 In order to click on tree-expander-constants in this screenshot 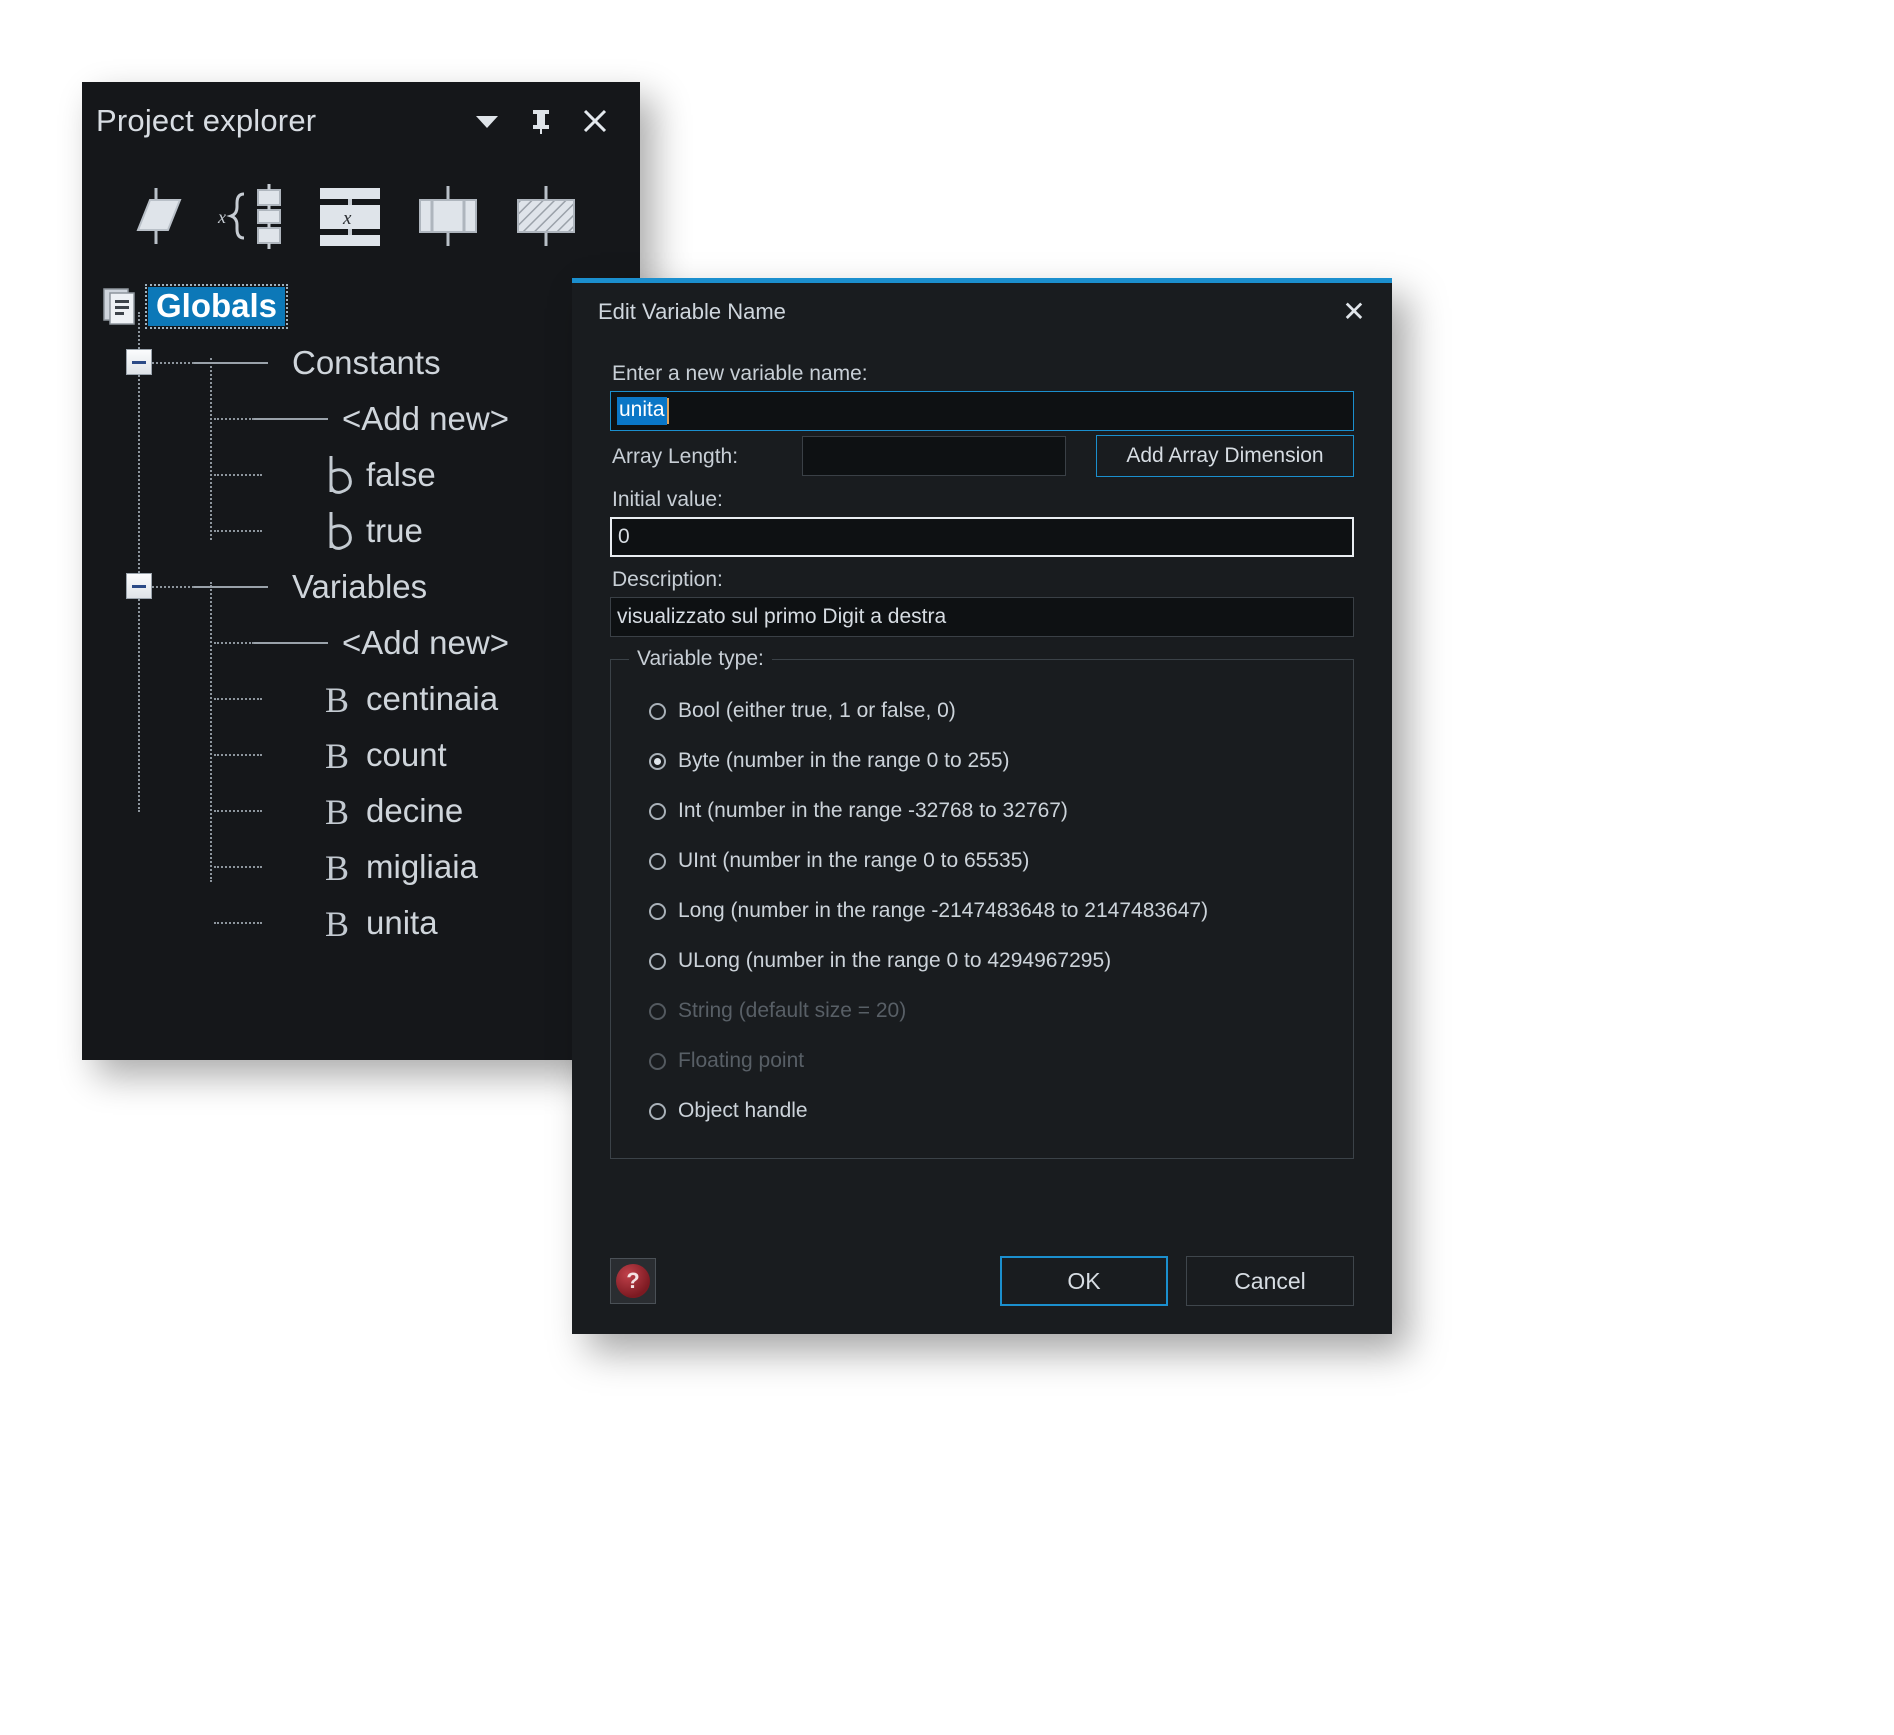, I will do `click(139, 362)`.